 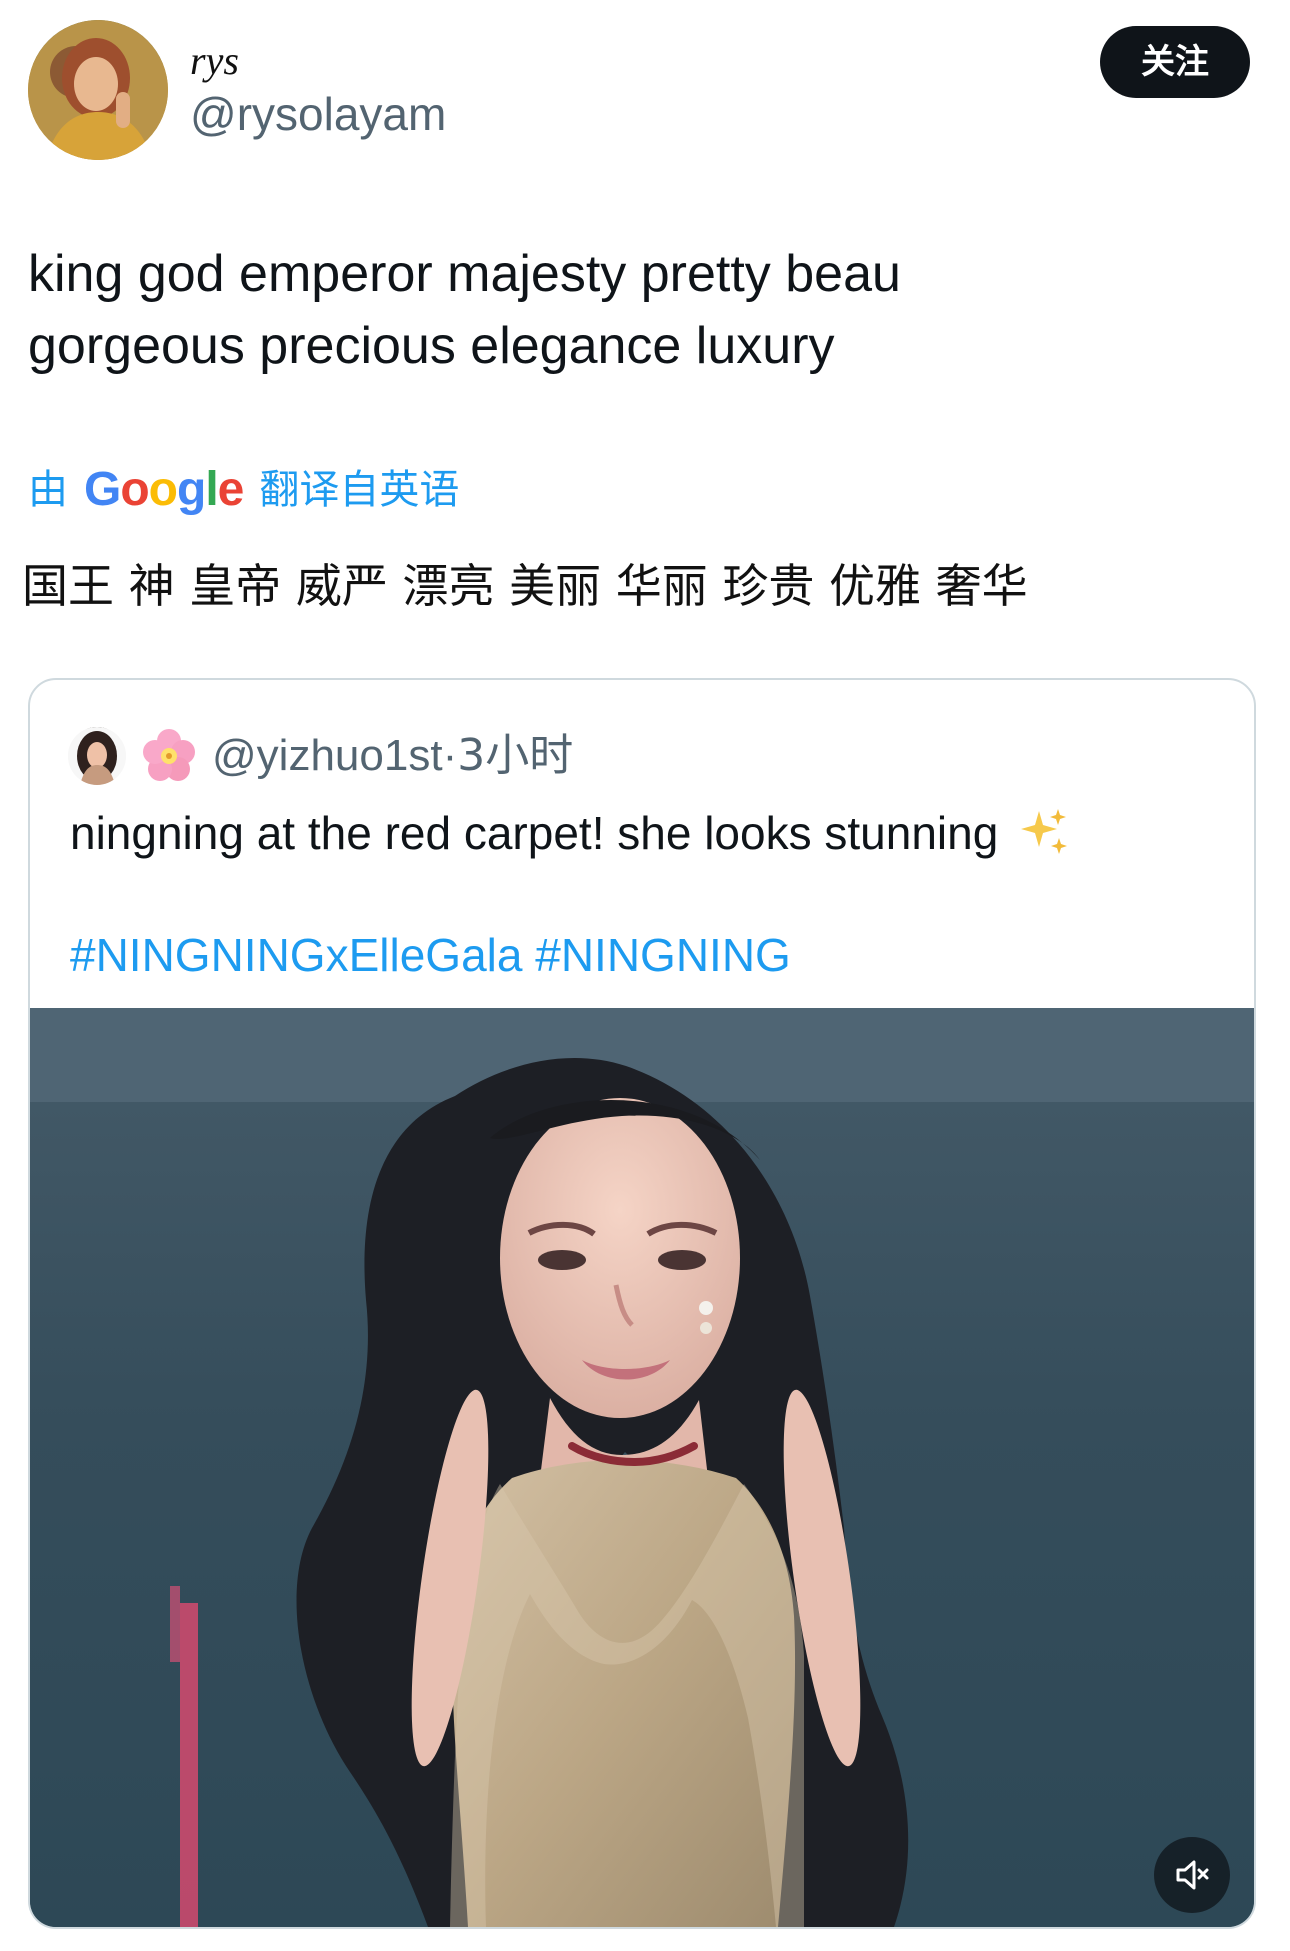 I want to click on hashtag-list: #NINGNINGxElleGala #NINGNING, so click(x=640, y=955).